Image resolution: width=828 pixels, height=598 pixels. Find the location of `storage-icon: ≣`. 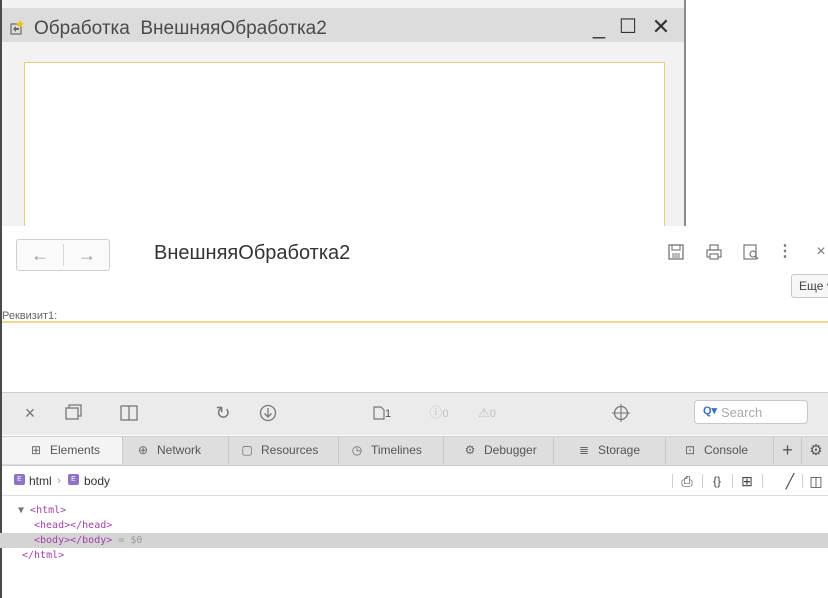

storage-icon: ≣ is located at coordinates (584, 450).